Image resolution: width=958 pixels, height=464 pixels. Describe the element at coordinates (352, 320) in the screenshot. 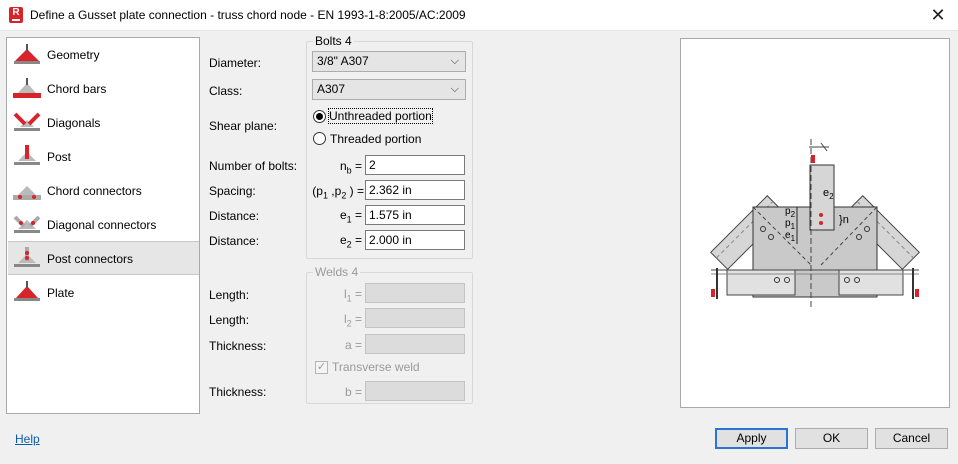

I see `l2-symbol: l2 =` at that location.